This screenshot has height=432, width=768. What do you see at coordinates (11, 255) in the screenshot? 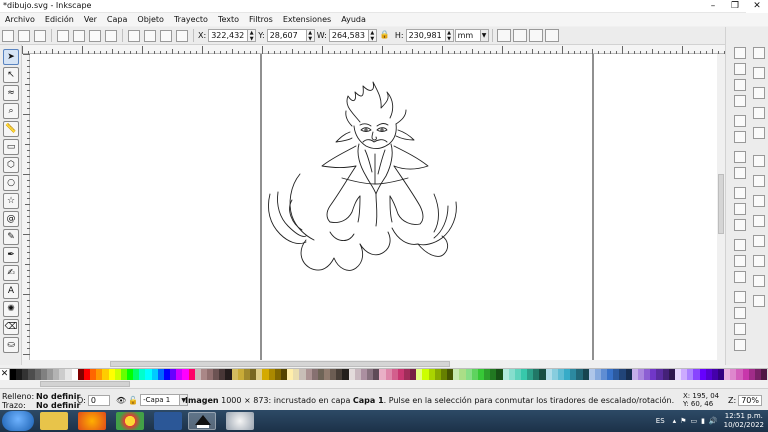
I see `pen-tool-icon: ✒` at bounding box center [11, 255].